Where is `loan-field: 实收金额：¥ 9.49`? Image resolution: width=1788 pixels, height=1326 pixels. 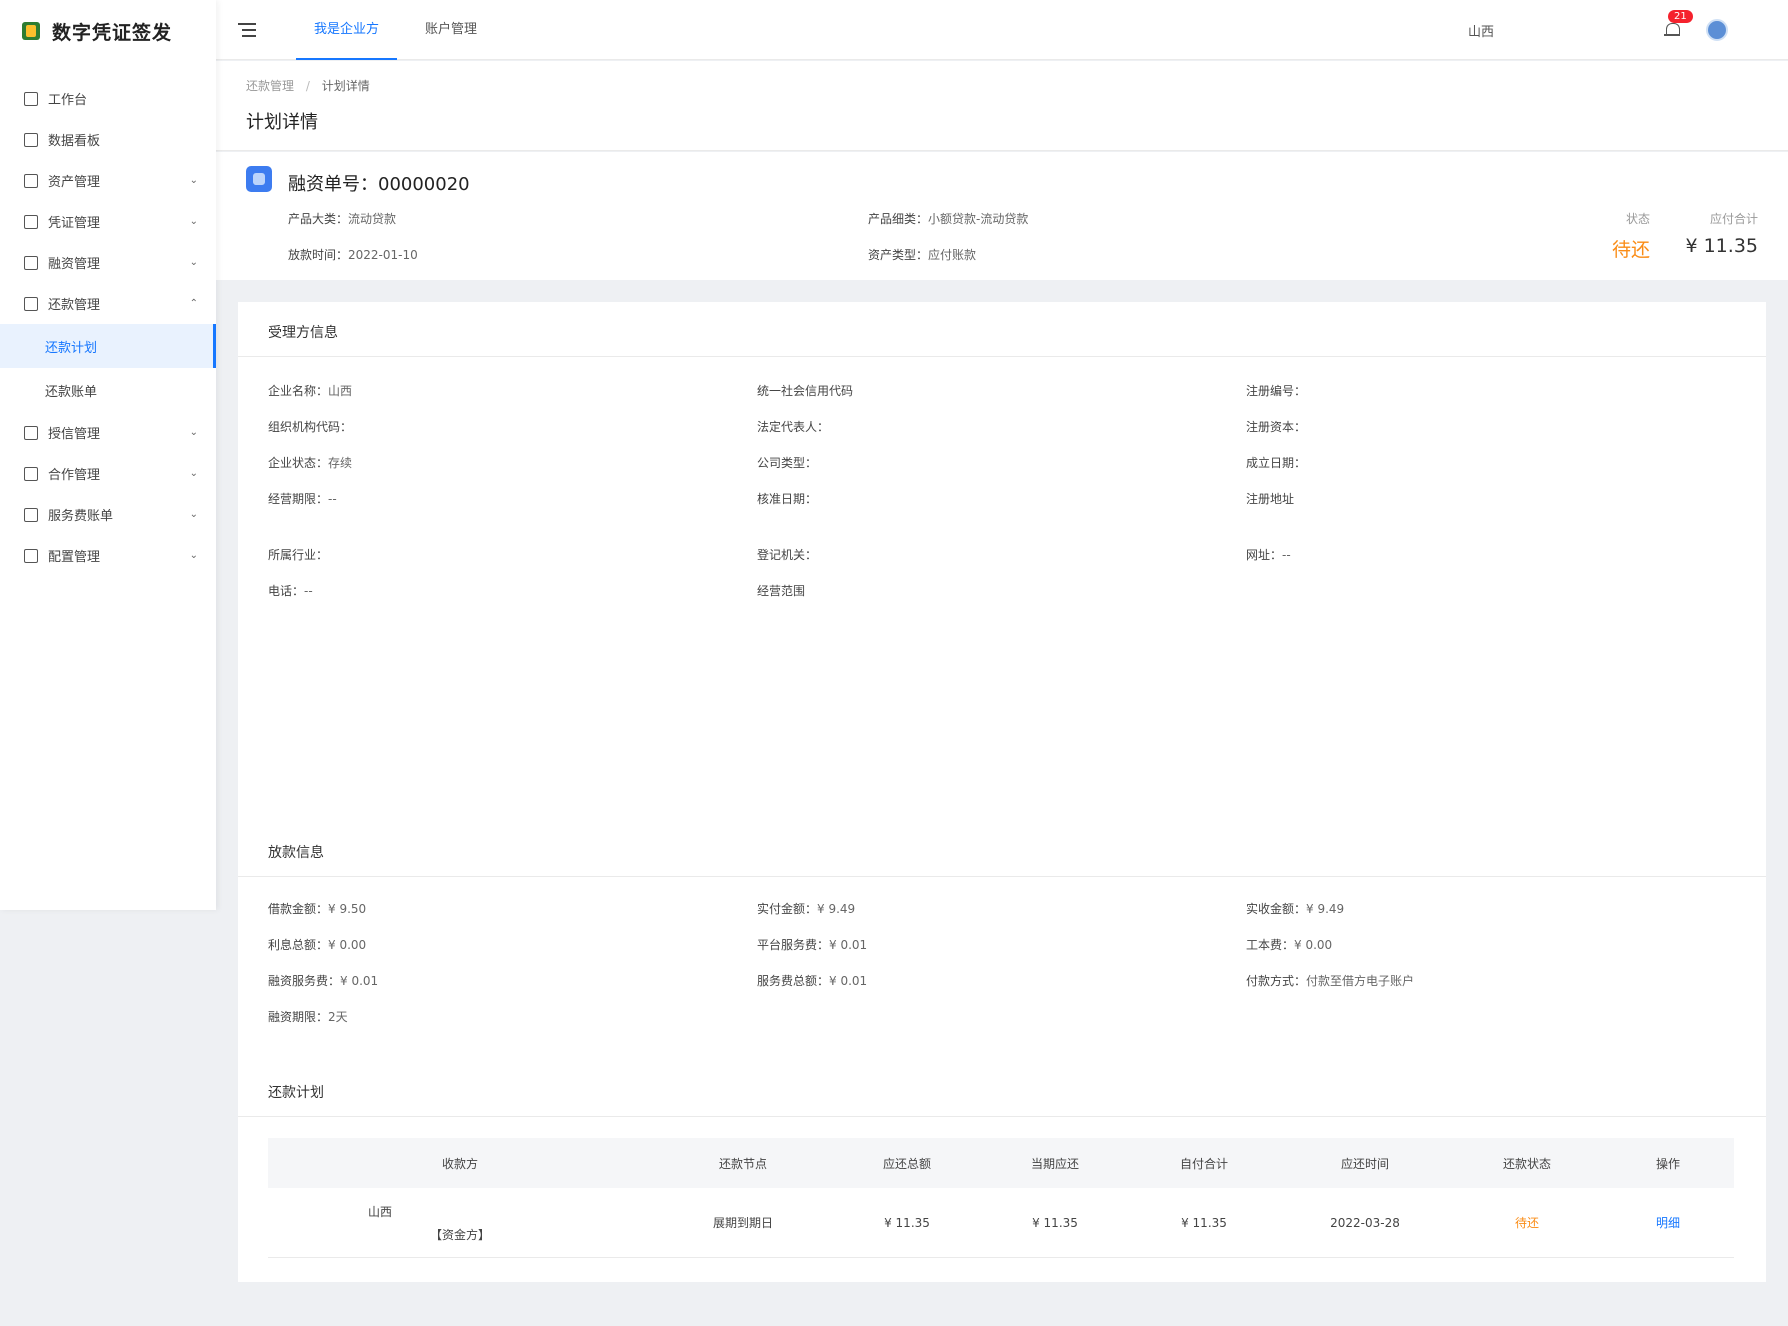 loan-field: 实收金额：¥ 9.49 is located at coordinates (1295, 908).